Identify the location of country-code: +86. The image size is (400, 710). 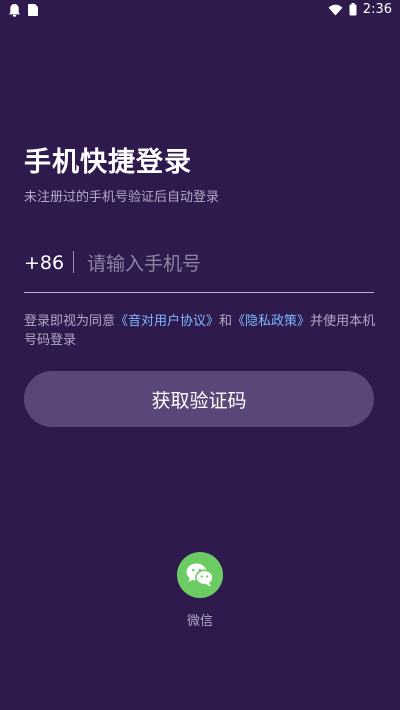
(44, 263).